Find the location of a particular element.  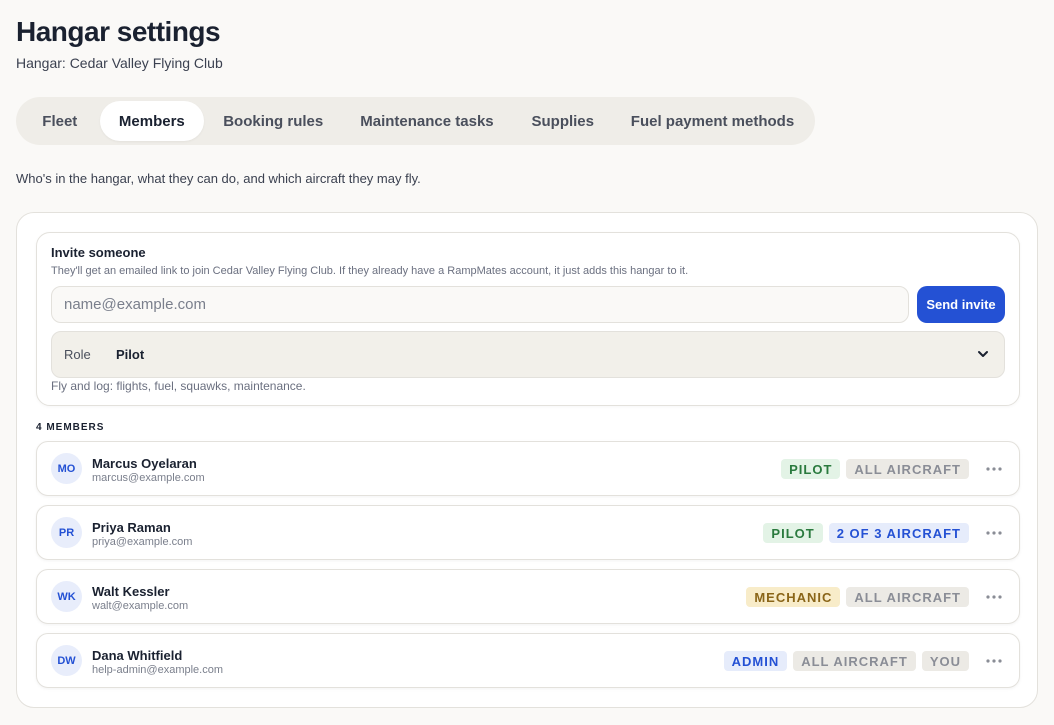

hangar-subtitle: Hangar: Cedar Valley Flying Club is located at coordinates (119, 63).